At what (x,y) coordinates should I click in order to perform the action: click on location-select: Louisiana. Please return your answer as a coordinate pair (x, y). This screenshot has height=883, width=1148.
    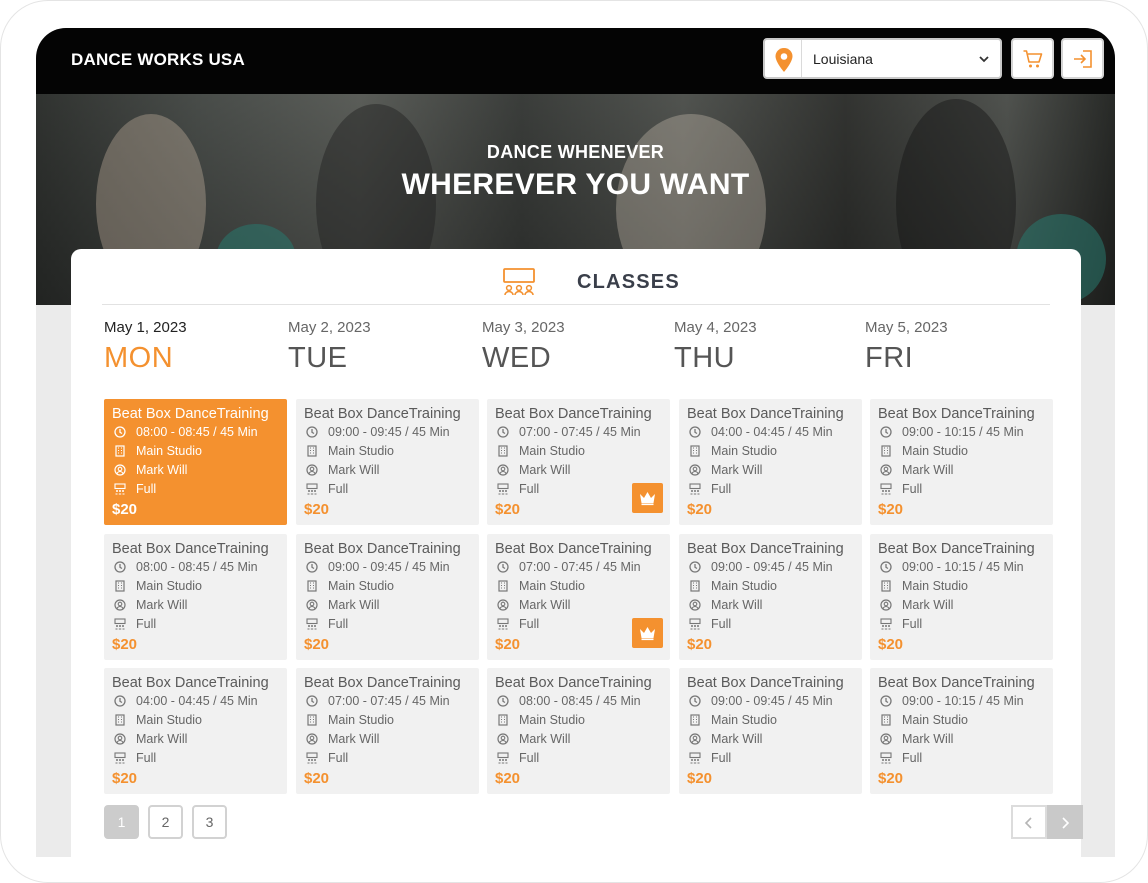
    Looking at the image, I should click on (882, 58).